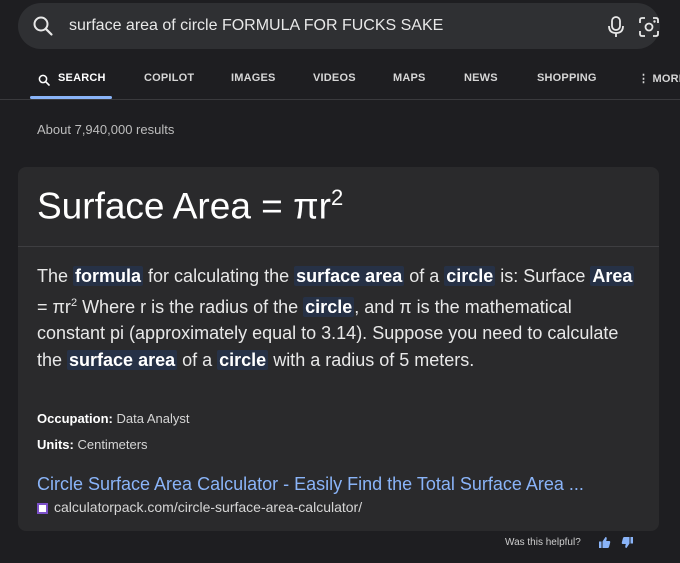  I want to click on tab-more-label: MORE, so click(666, 79).